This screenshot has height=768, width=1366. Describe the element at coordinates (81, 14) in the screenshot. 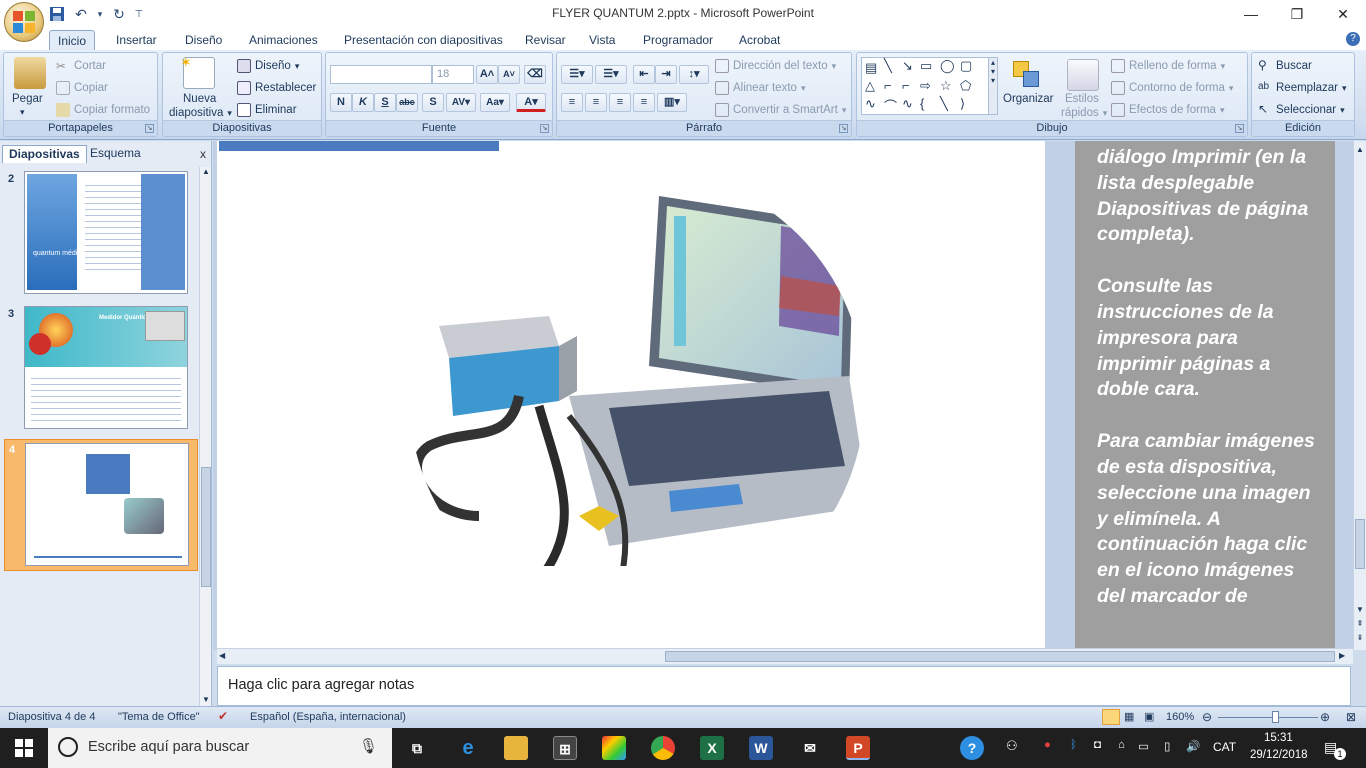

I see `undo-icon: ↶` at that location.